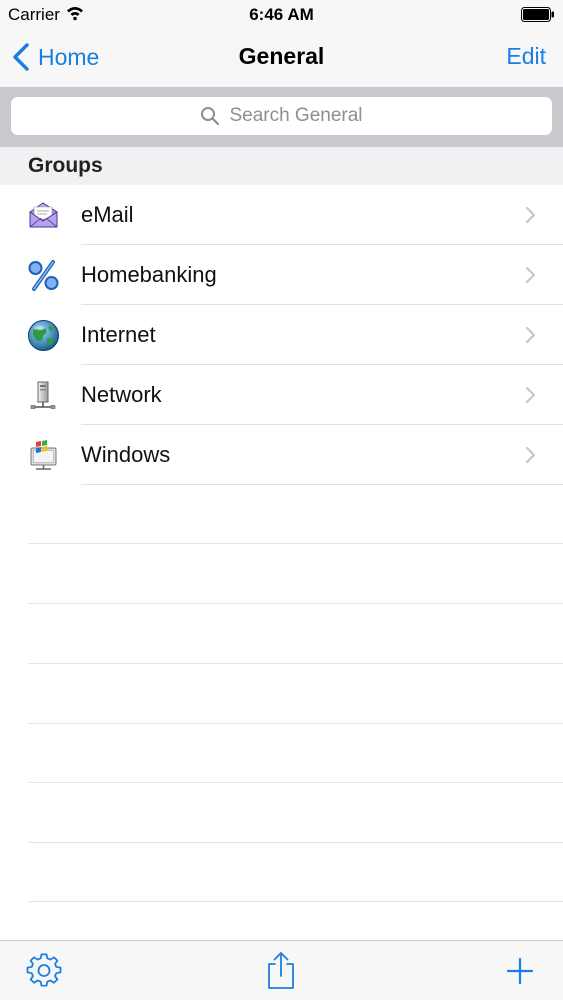  I want to click on bottom-toolbar, so click(281, 970).